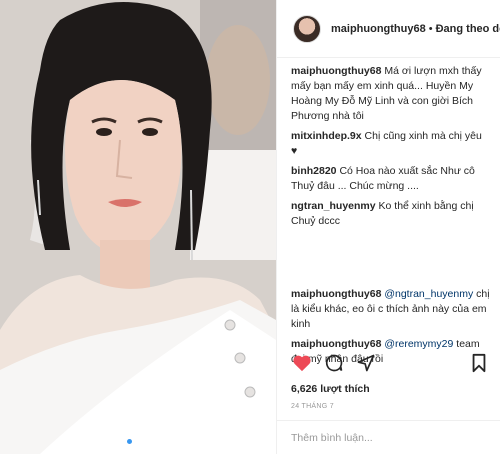  Describe the element at coordinates (333, 206) in the screenshot. I see `comment-username: ngtran_huyenmy` at that location.